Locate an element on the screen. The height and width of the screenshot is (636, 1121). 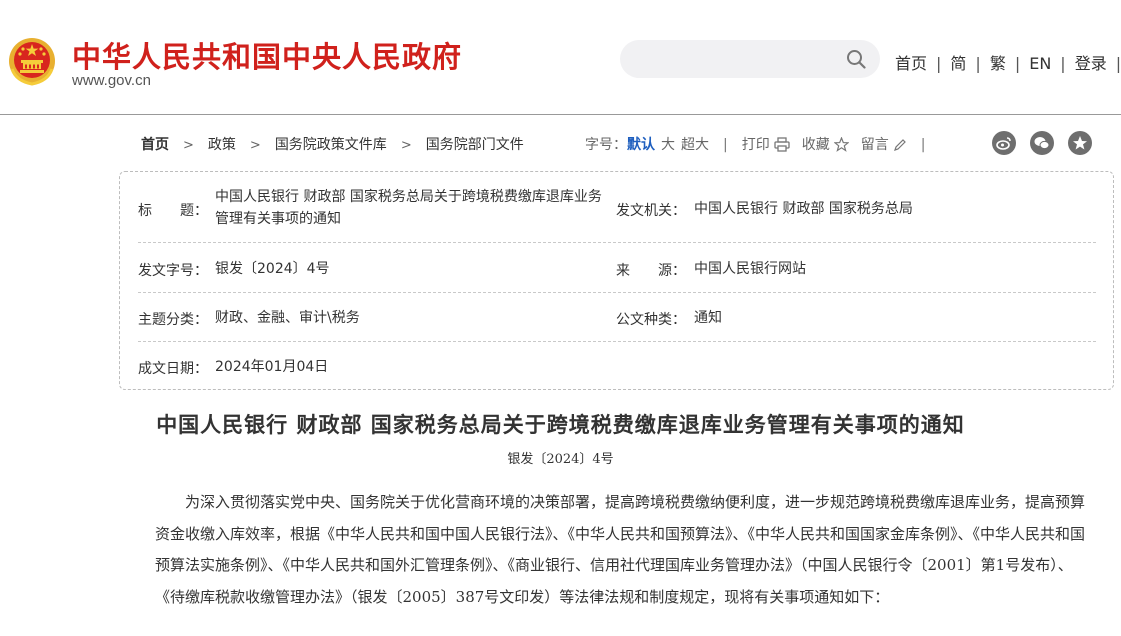
article-tools: 字号：默认大超大 | 打印 收藏 留言 | is located at coordinates (762, 144).